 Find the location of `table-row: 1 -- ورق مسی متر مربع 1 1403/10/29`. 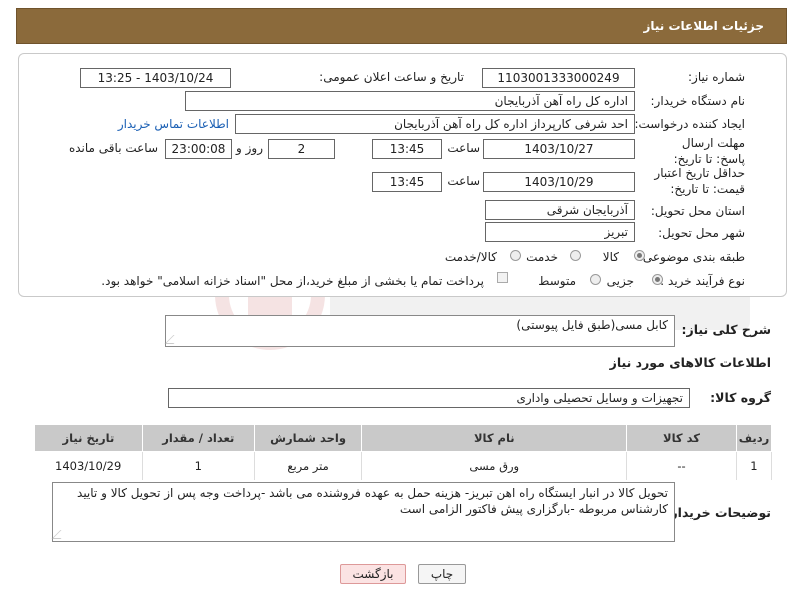

table-row: 1 -- ورق مسی متر مربع 1 1403/10/29 is located at coordinates (403, 465).